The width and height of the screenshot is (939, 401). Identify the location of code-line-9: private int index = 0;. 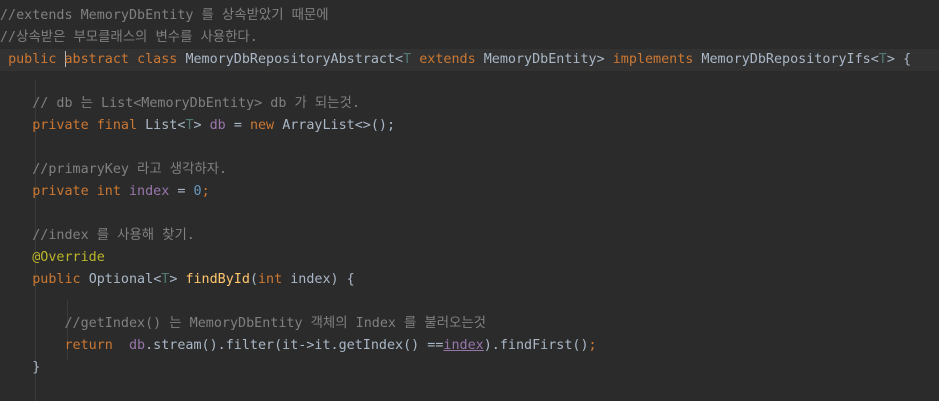
(469, 192).